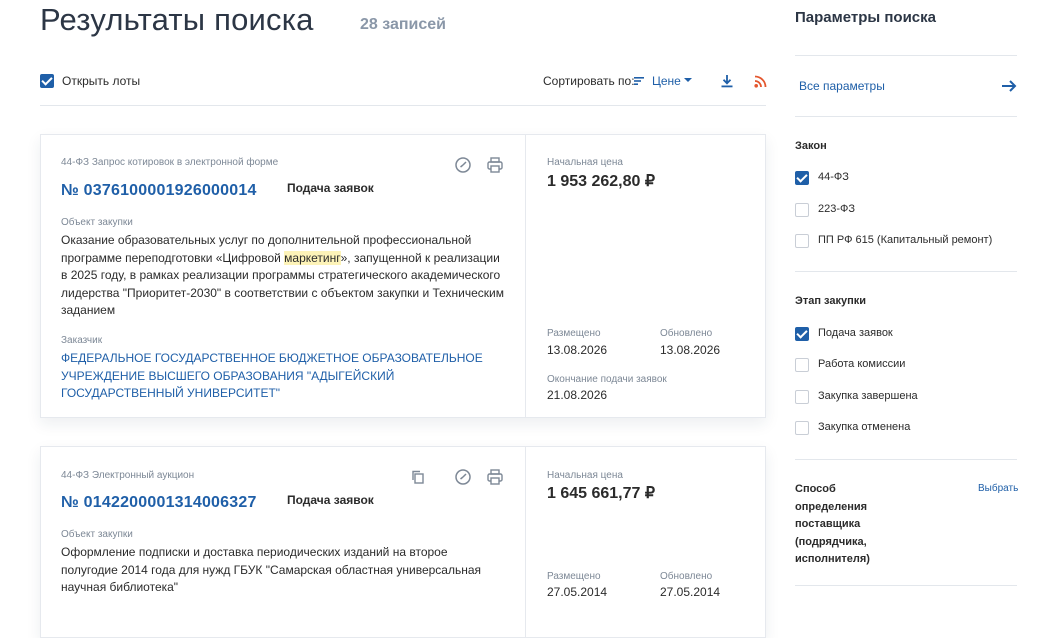 The image size is (1044, 638). Describe the element at coordinates (101, 81) in the screenshot. I see `open-lots-label: Открыть лоты` at that location.